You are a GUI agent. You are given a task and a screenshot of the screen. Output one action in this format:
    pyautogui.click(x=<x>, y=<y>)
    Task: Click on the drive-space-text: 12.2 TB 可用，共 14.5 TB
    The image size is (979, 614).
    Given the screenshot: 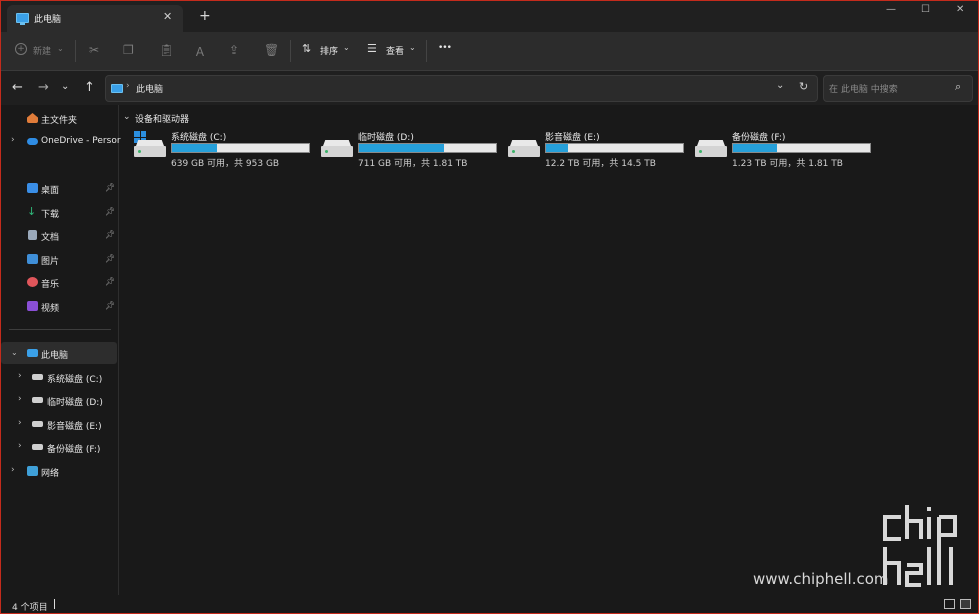 What is the action you would take?
    pyautogui.click(x=600, y=164)
    